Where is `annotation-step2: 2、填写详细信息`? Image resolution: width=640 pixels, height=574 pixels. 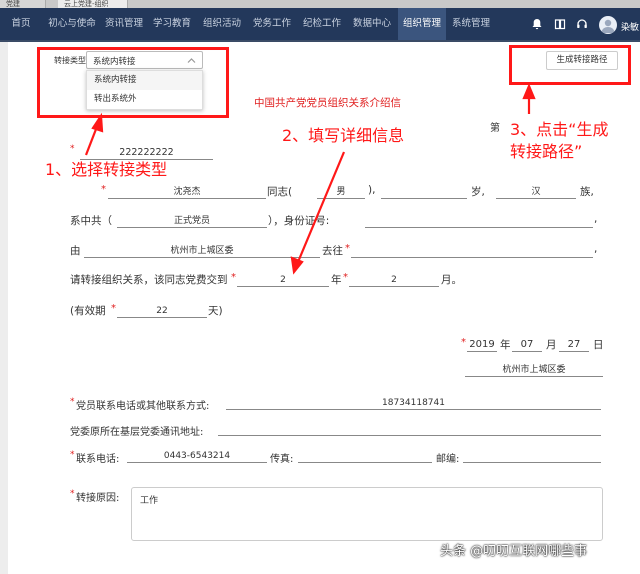 annotation-step2: 2、填写详细信息 is located at coordinates (343, 135).